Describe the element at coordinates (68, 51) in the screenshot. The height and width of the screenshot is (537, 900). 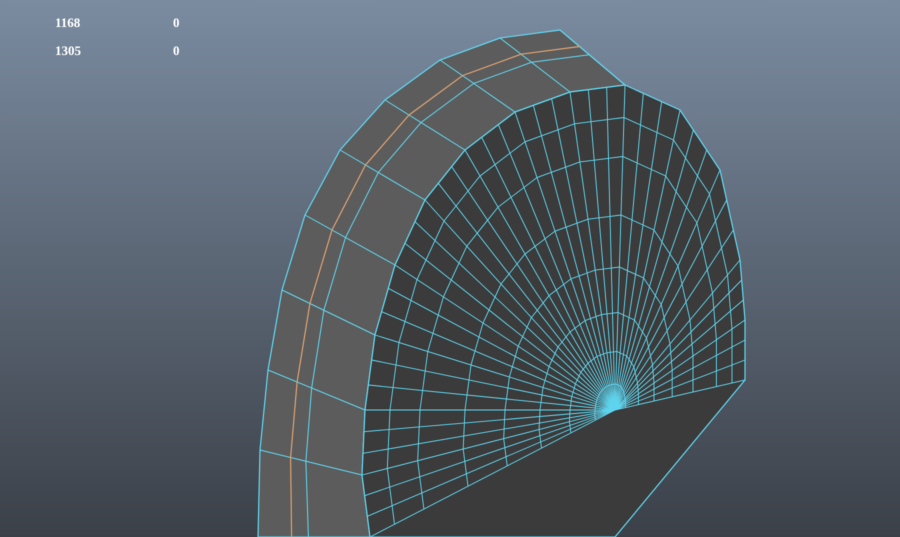
I see `poly-count-value: 1305` at that location.